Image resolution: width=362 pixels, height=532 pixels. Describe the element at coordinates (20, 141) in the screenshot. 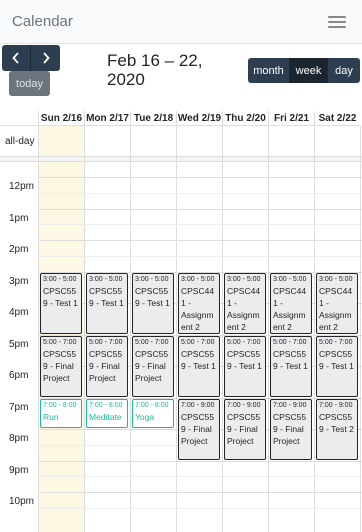

I see `all-day-label: all-day` at that location.